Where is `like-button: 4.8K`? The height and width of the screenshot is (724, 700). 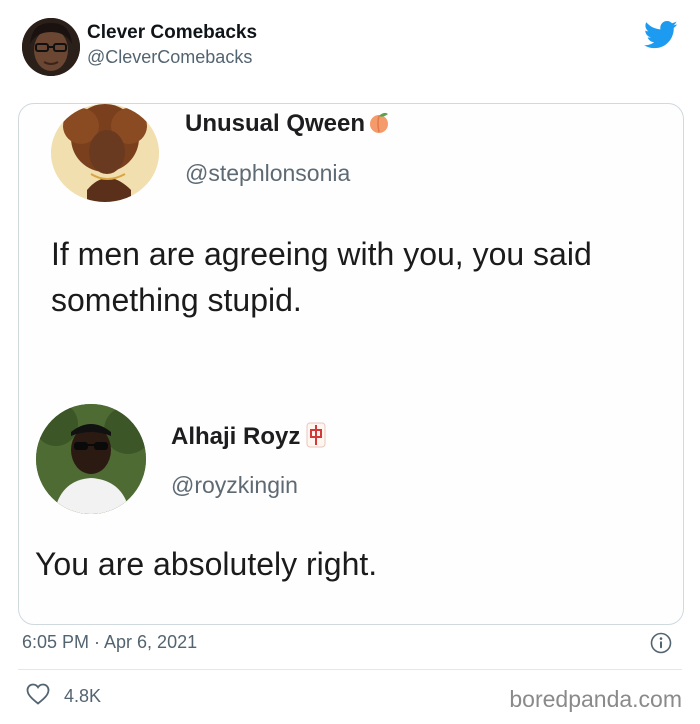
like-button: 4.8K is located at coordinates (64, 696).